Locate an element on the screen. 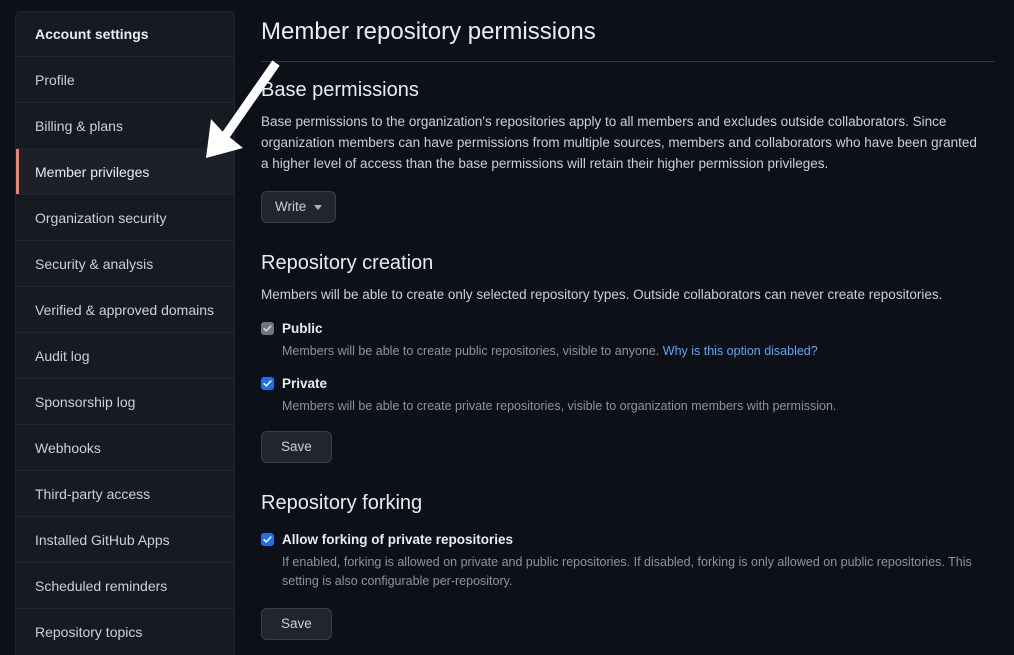 This screenshot has width=1014, height=655. sidebar-item-label: Security & analysis is located at coordinates (94, 263).